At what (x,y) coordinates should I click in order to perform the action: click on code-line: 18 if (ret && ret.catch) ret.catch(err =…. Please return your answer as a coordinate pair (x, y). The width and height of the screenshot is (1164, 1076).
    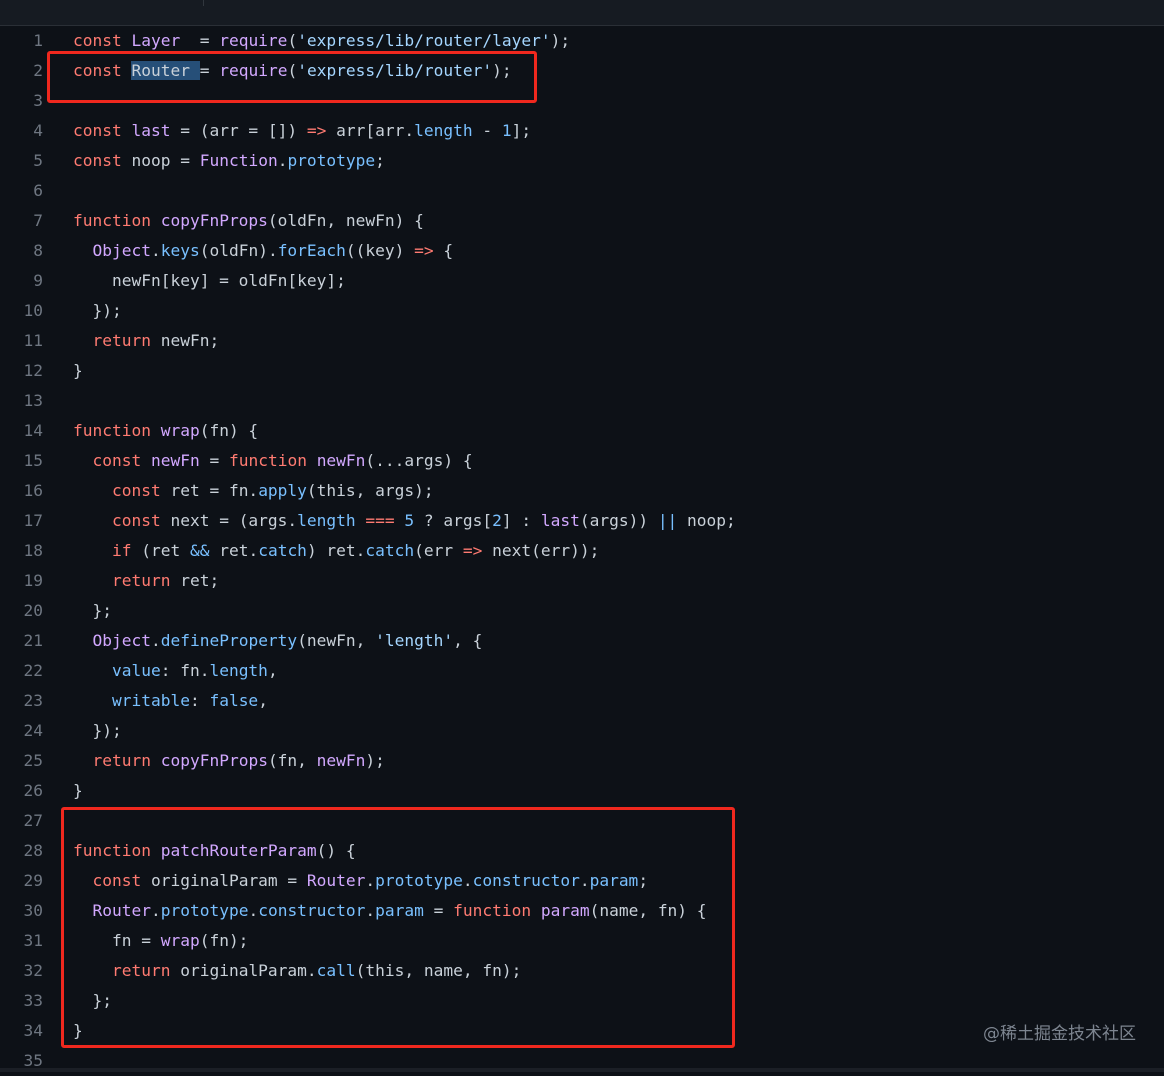
    Looking at the image, I should click on (582, 551).